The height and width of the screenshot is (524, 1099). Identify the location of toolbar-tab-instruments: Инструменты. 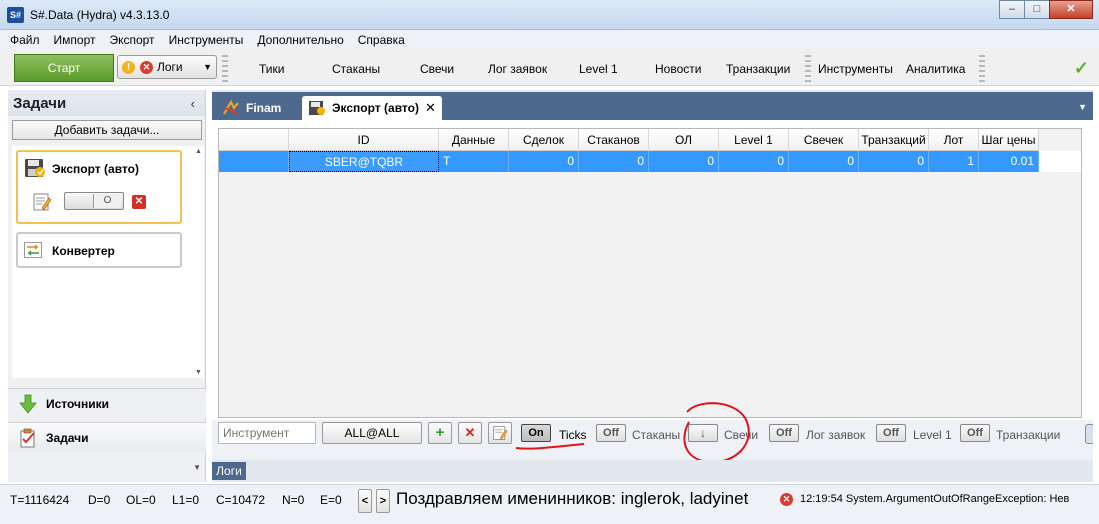
(855, 69).